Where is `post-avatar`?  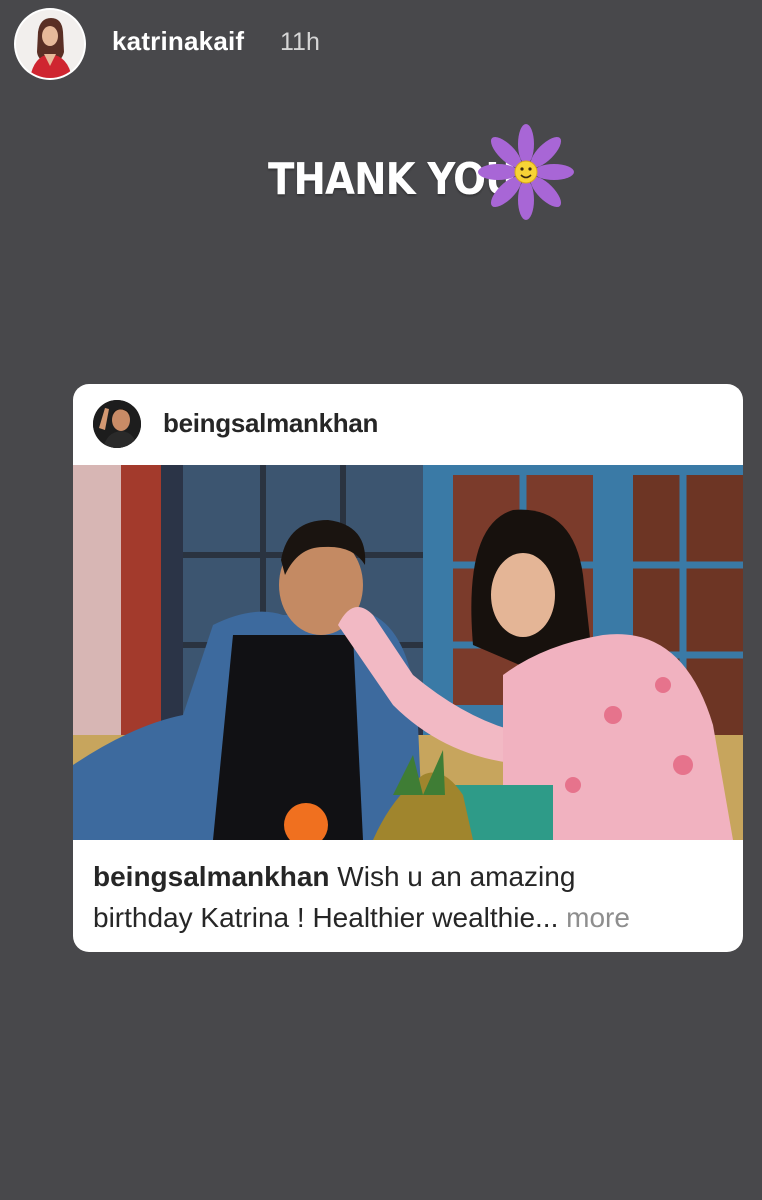 post-avatar is located at coordinates (117, 424).